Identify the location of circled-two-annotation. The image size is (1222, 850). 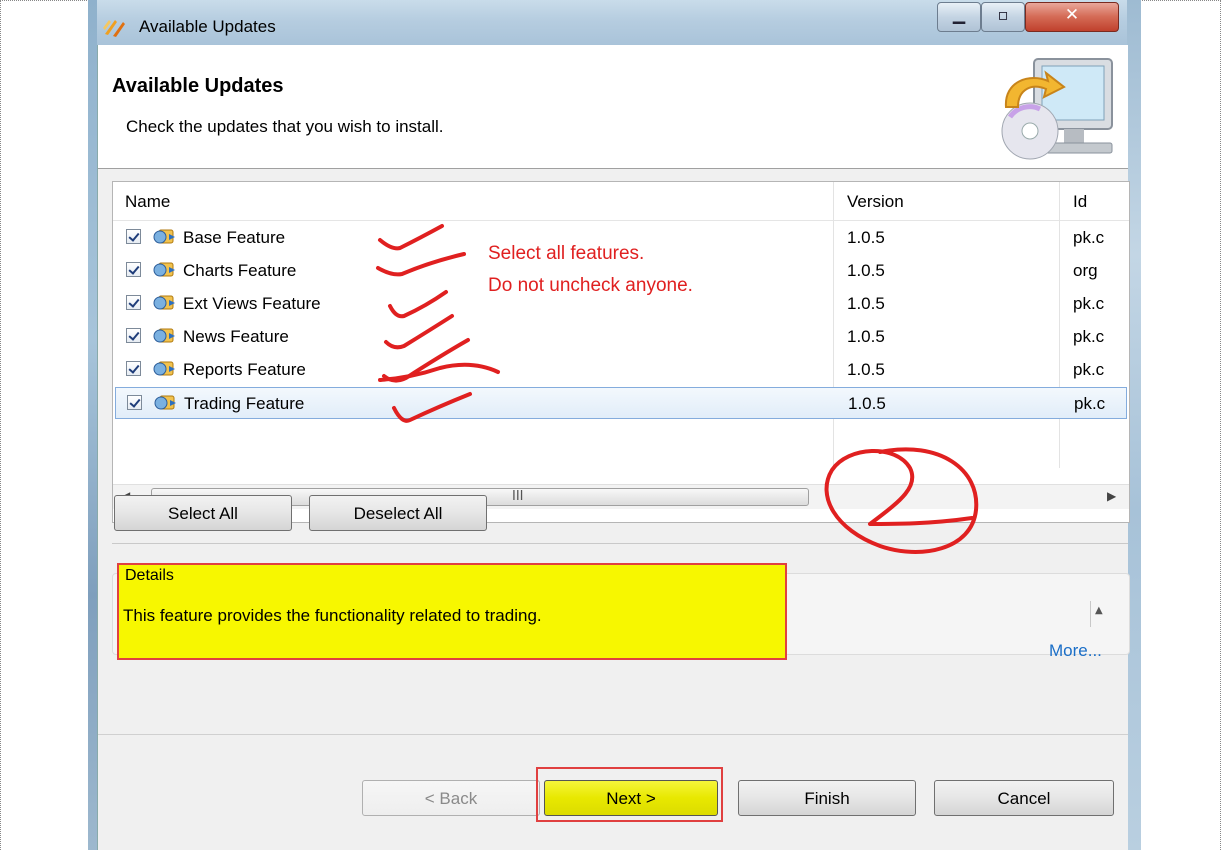
(901, 500).